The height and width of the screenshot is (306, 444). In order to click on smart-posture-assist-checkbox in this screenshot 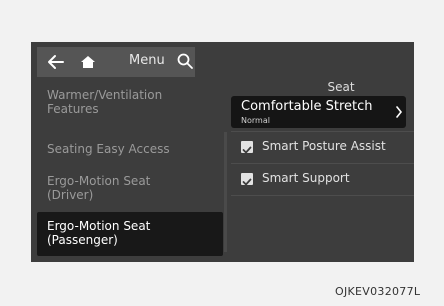, I will do `click(247, 147)`.